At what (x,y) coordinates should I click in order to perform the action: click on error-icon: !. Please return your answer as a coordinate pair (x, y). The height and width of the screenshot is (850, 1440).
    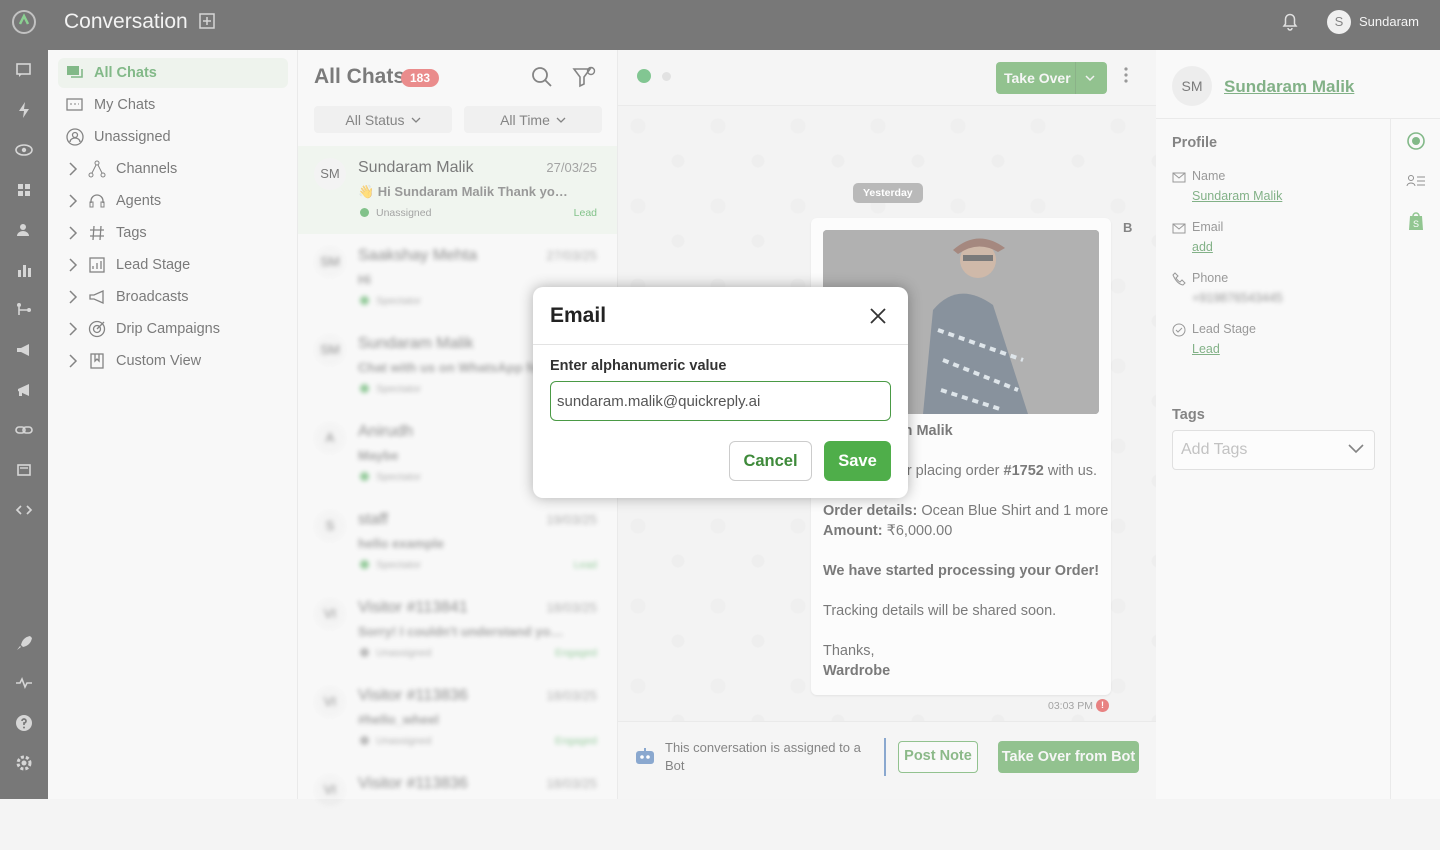
    Looking at the image, I should click on (1102, 705).